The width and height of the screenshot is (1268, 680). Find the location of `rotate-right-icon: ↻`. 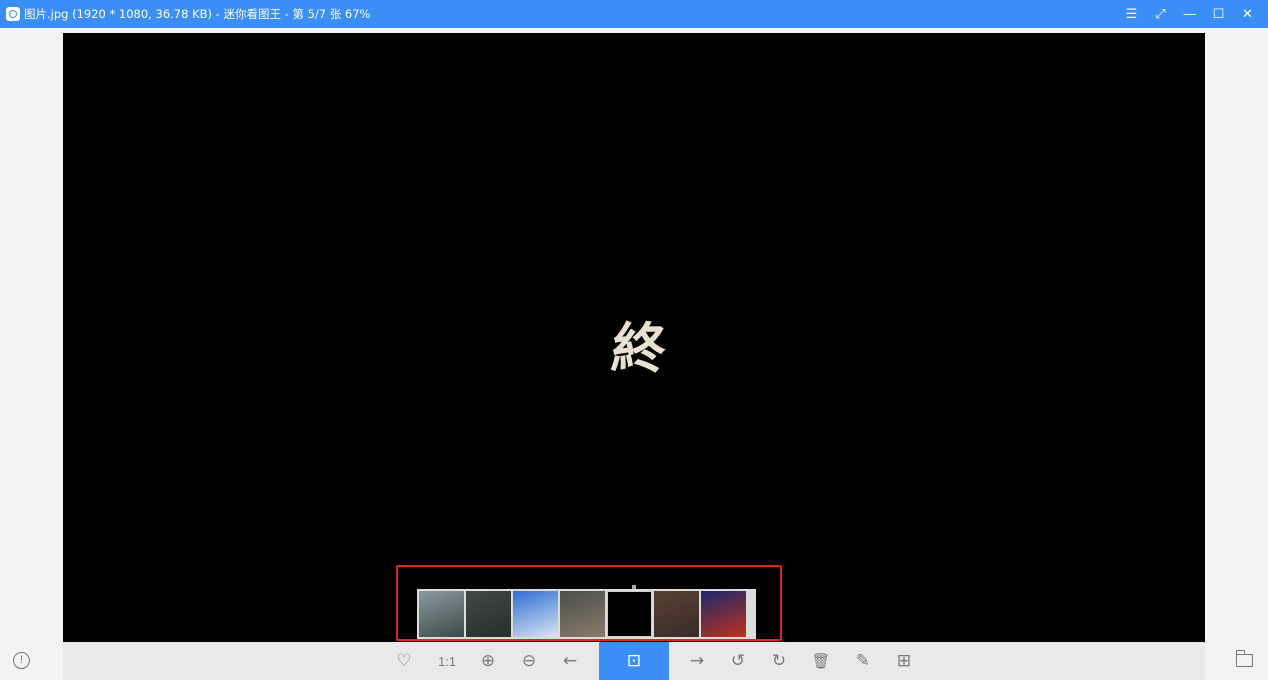

rotate-right-icon: ↻ is located at coordinates (779, 661).